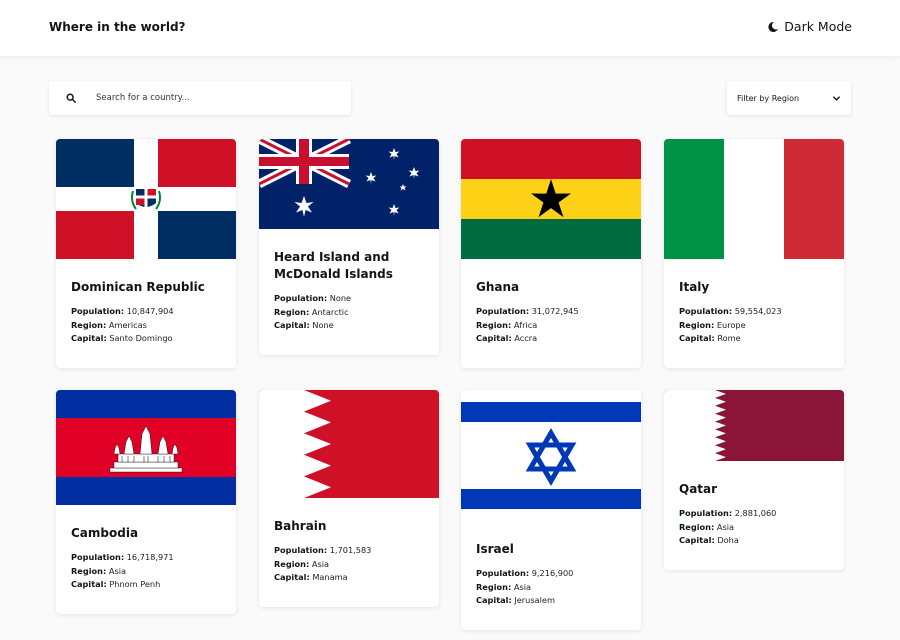 Image resolution: width=900 pixels, height=640 pixels. I want to click on population-value: 2,881,060, so click(755, 513).